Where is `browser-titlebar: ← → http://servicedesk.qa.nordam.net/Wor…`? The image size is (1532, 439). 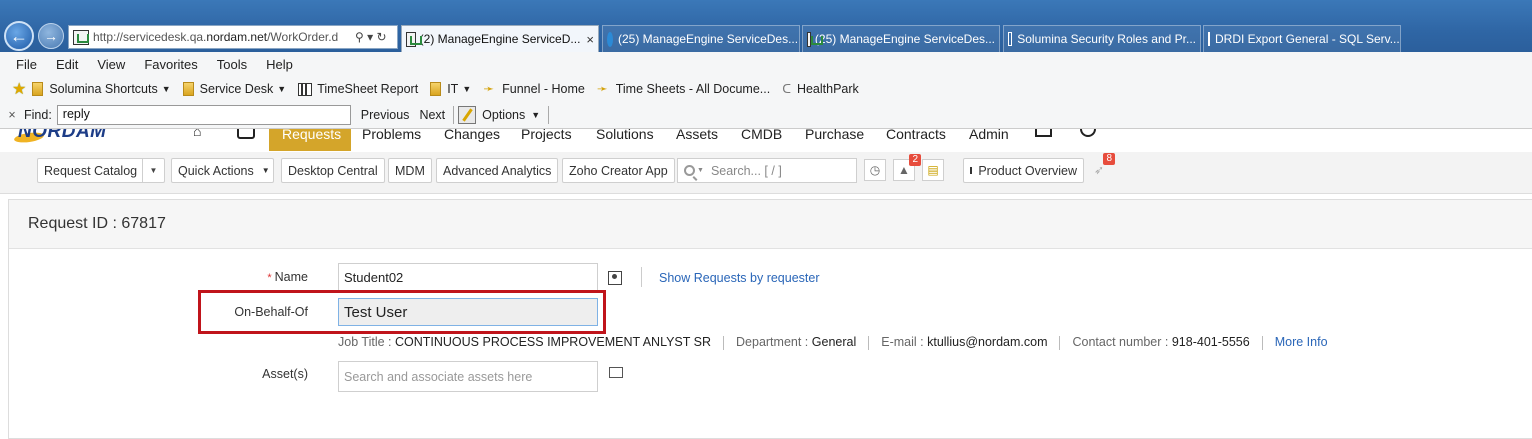
browser-titlebar: ← → http://servicedesk.qa.nordam.net/Wor… is located at coordinates (766, 26).